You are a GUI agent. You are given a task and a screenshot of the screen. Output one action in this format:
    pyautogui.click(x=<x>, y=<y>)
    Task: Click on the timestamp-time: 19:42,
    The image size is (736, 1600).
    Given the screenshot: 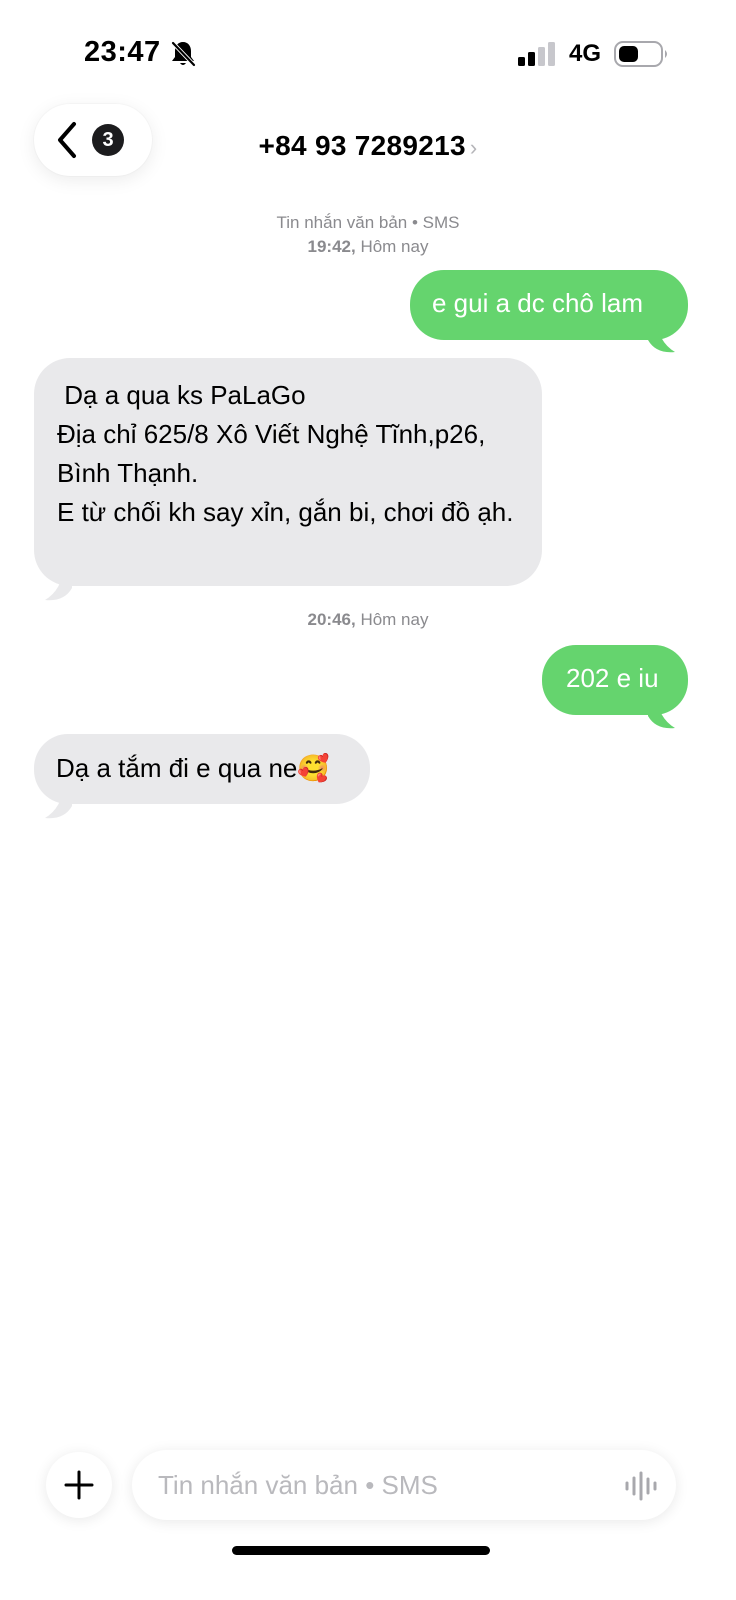 What is the action you would take?
    pyautogui.click(x=331, y=246)
    